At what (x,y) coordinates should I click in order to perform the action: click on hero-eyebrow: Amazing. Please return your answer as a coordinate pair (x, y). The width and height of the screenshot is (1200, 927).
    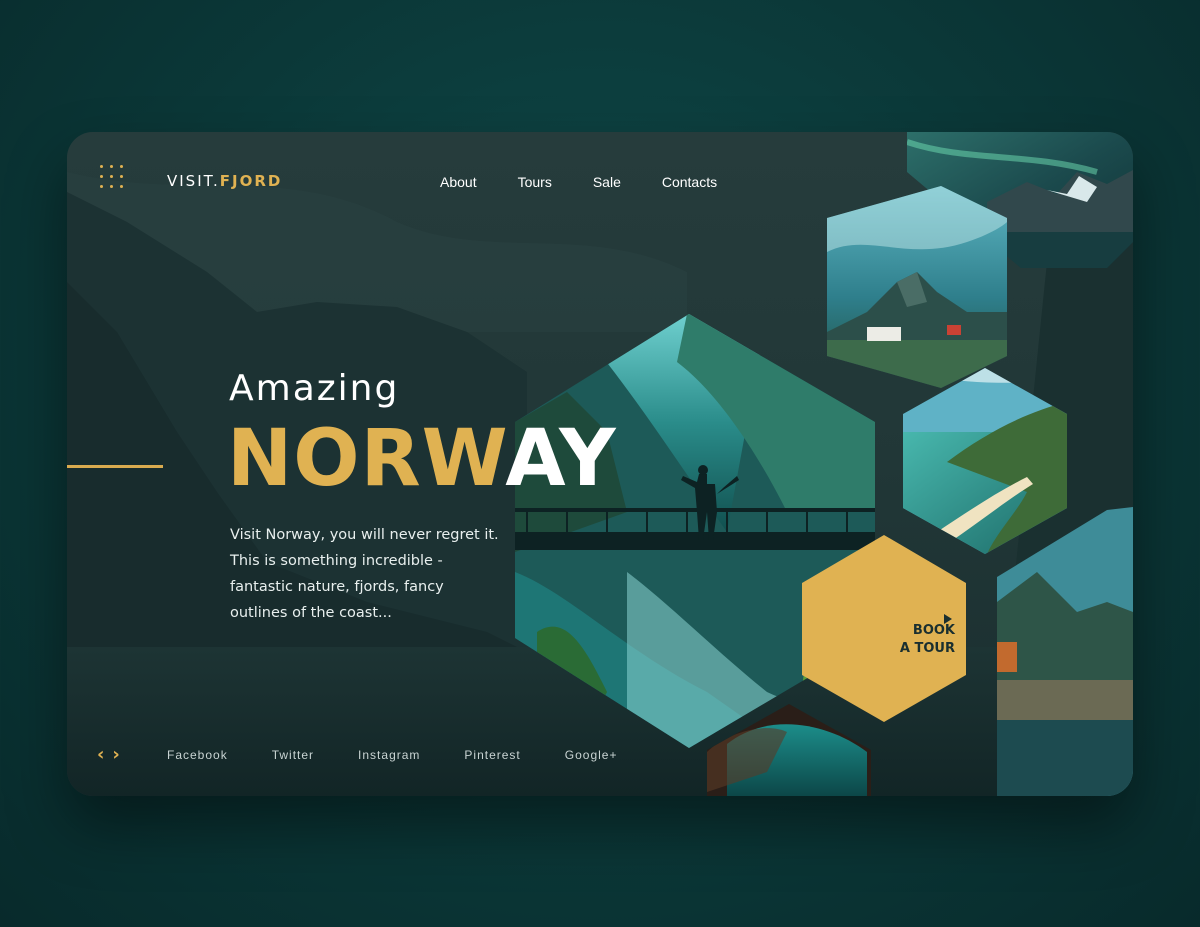
    Looking at the image, I should click on (314, 388).